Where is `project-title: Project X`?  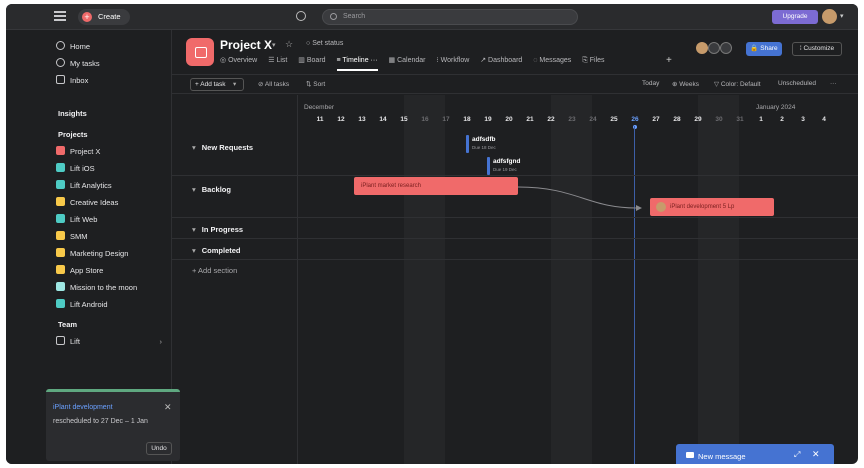 project-title: Project X is located at coordinates (246, 45).